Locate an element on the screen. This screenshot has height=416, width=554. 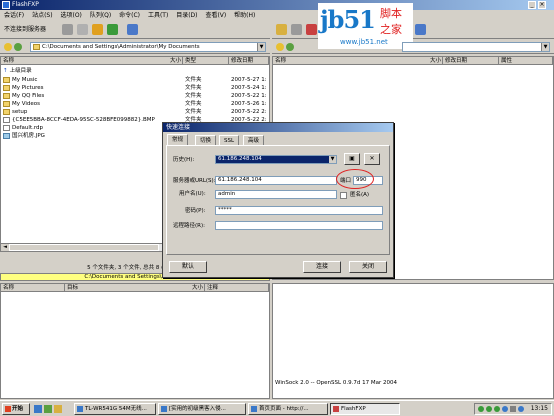
file-name: My QQ Files is located at coordinates (28, 96).